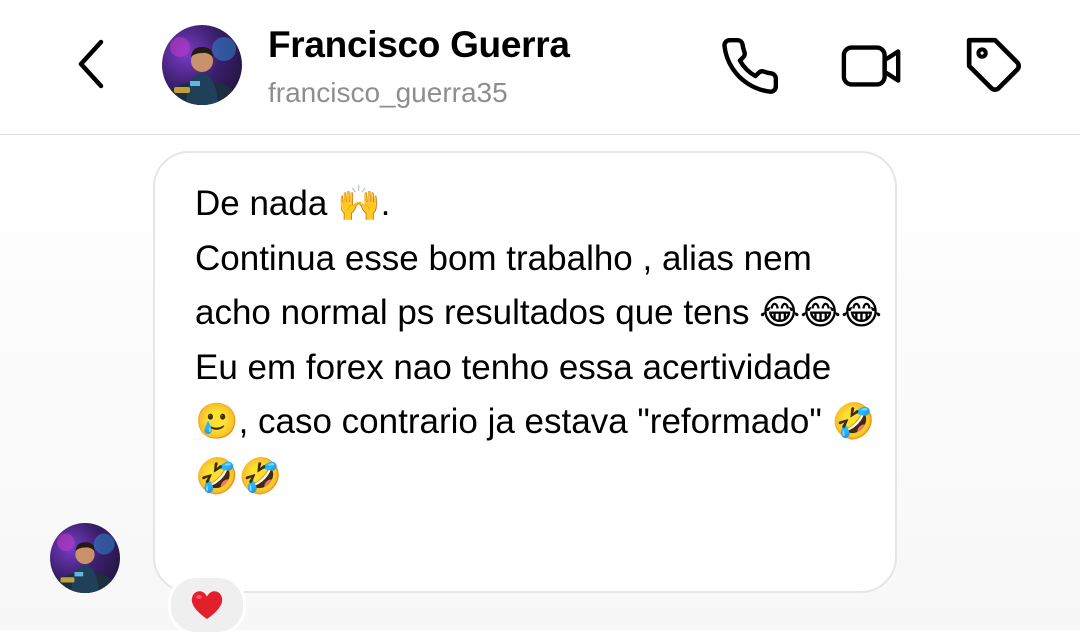  I want to click on video-camera-icon, so click(871, 66).